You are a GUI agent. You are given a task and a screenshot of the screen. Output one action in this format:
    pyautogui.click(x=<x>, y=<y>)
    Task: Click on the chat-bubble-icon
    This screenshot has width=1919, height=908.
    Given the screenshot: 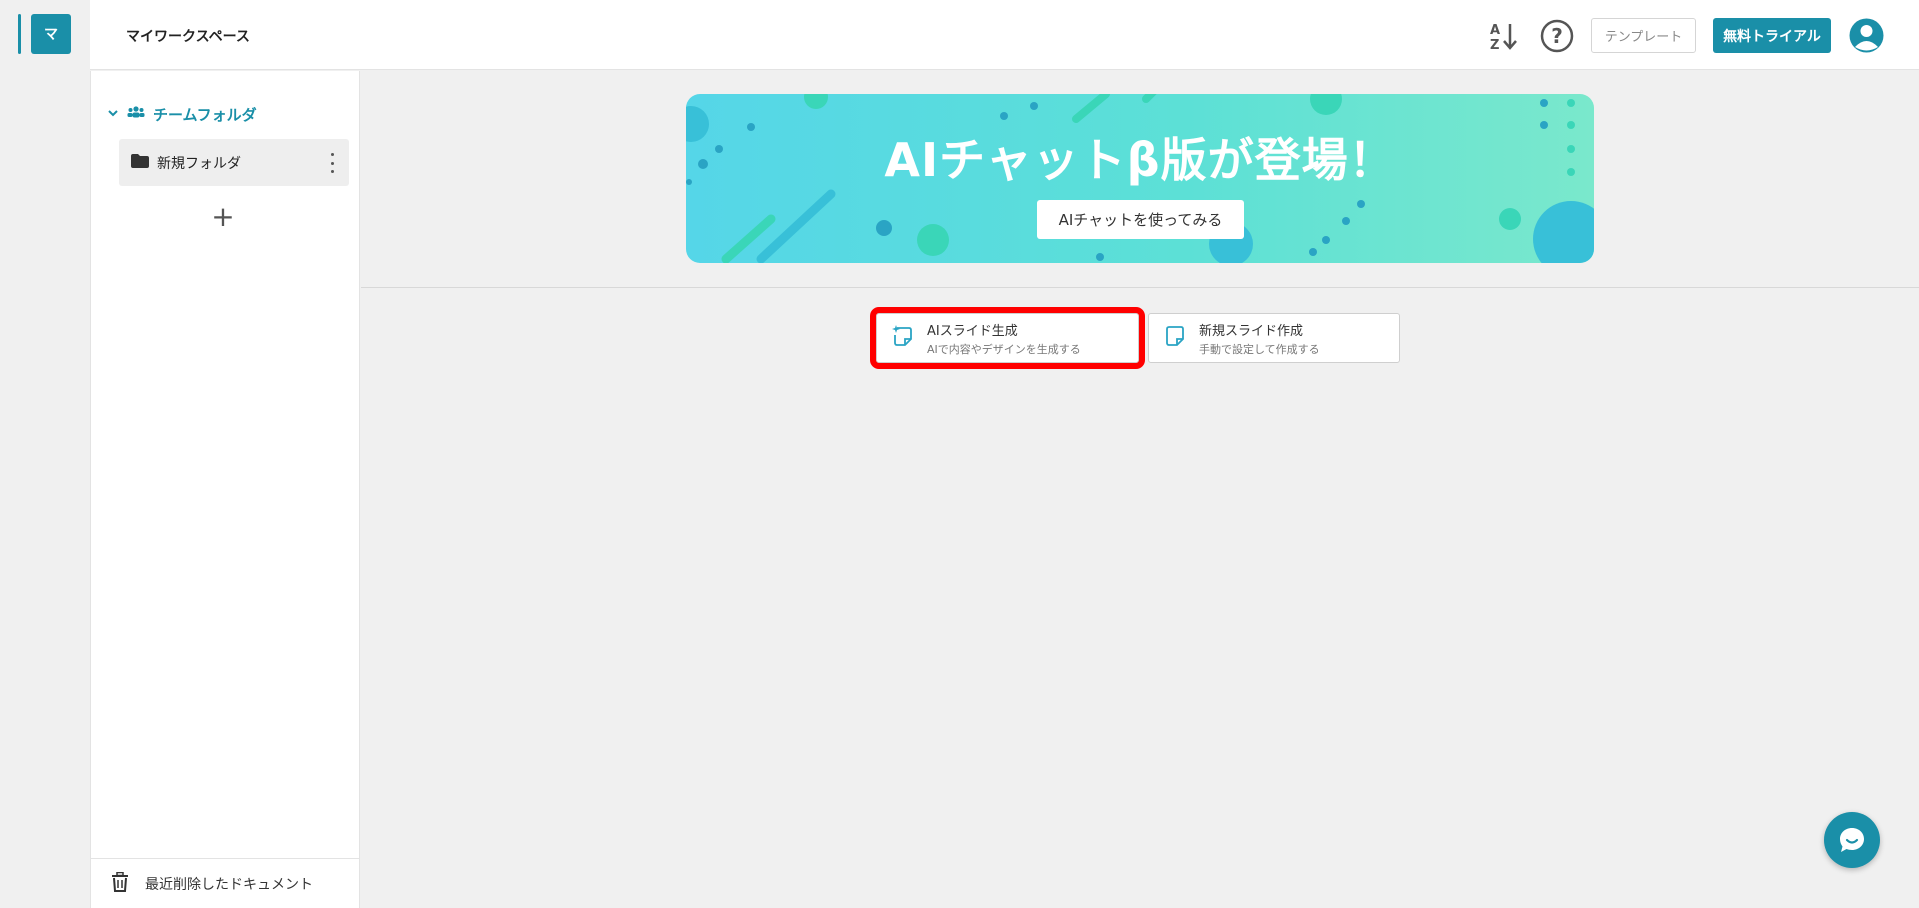 What is the action you would take?
    pyautogui.click(x=1852, y=840)
    